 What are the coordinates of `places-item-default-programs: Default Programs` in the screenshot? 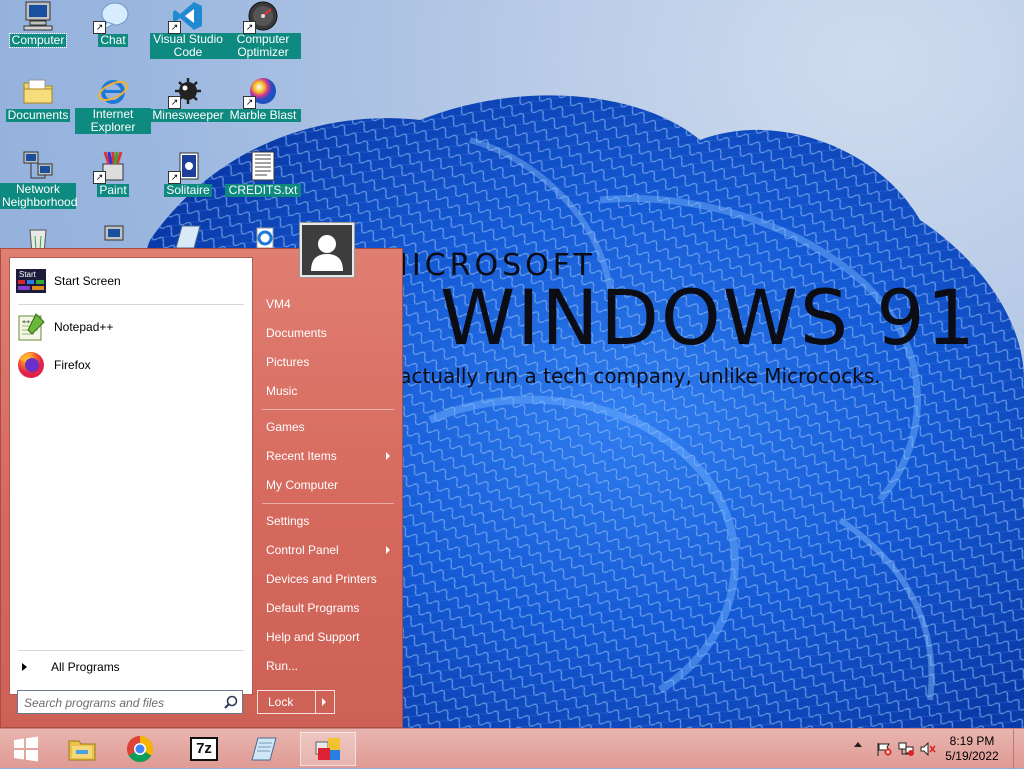 It's located at (327, 608).